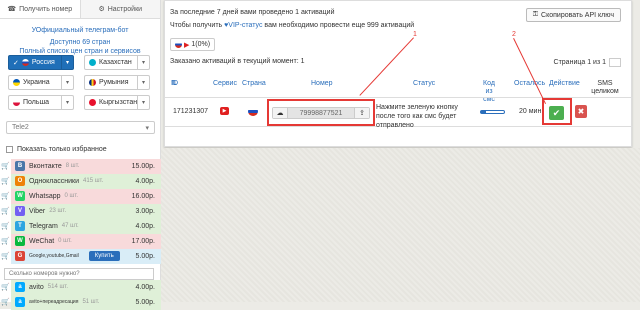 This screenshot has width=640, height=310. Describe the element at coordinates (322, 83) in the screenshot. I see `col-number: Номер` at that location.